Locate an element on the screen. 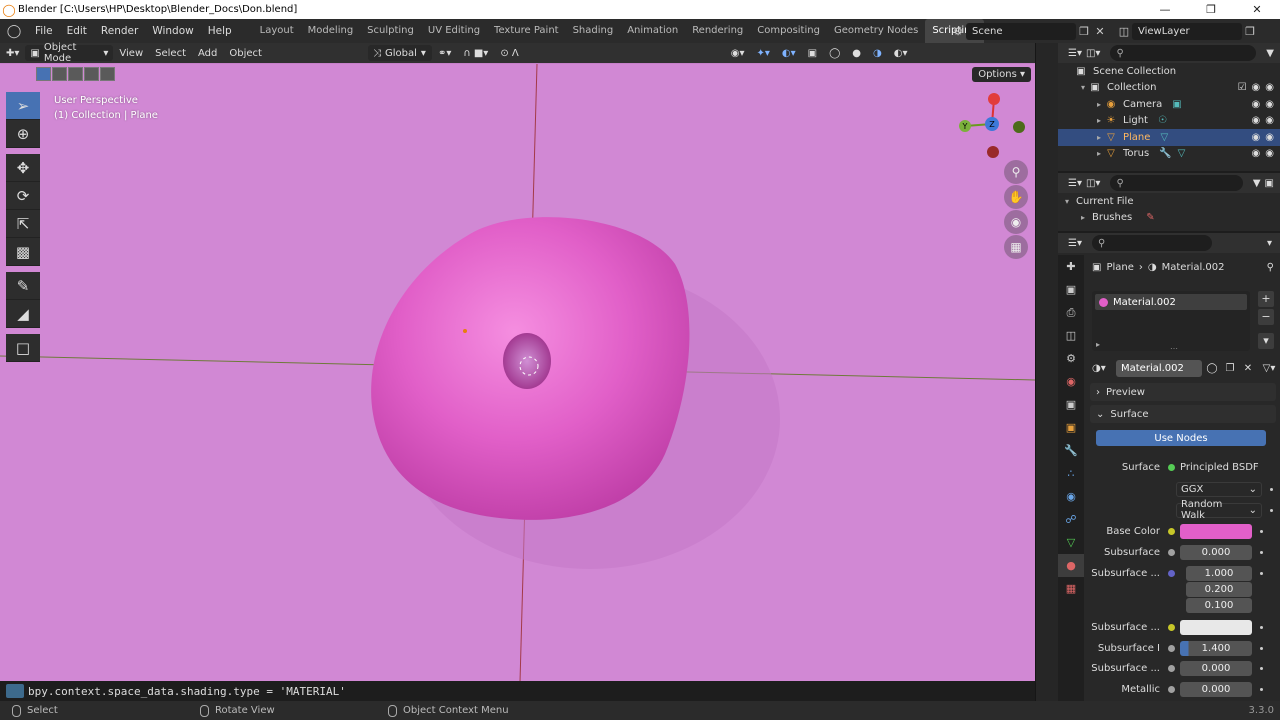  editor-type-icon: ☰▾ is located at coordinates (1075, 183).